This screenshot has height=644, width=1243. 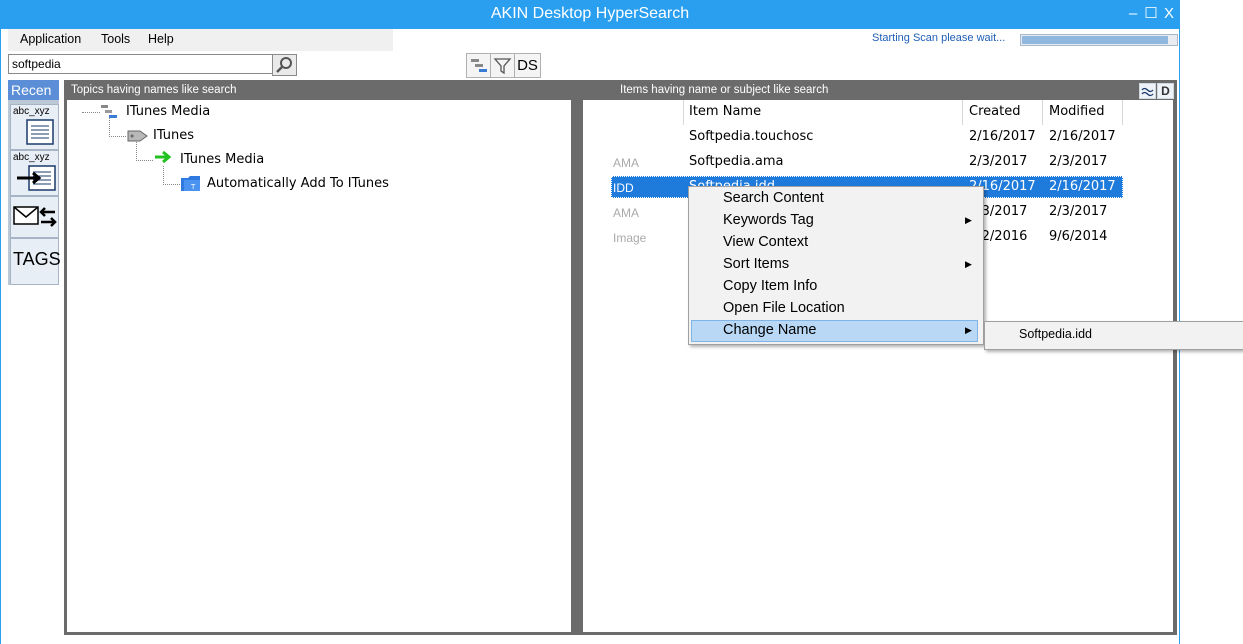 I want to click on maximize-button: ☐, so click(x=1151, y=14).